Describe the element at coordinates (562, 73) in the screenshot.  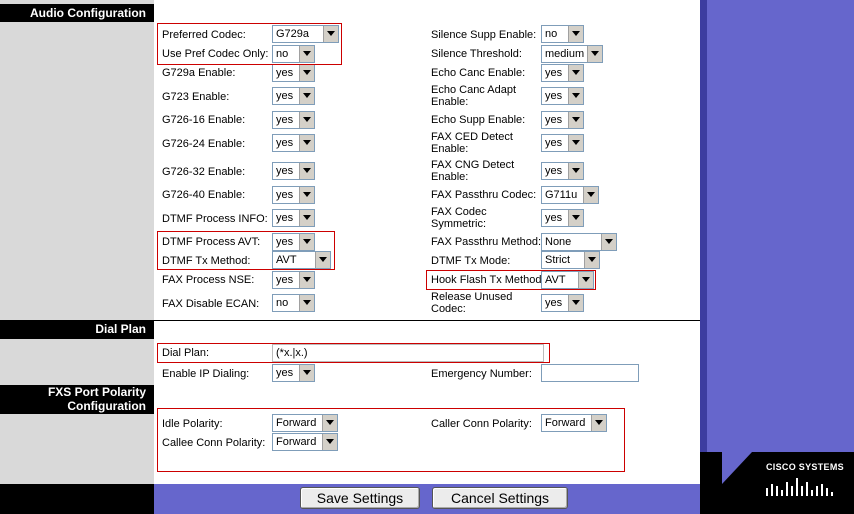
I see `echo-canc-enable-select: yes` at that location.